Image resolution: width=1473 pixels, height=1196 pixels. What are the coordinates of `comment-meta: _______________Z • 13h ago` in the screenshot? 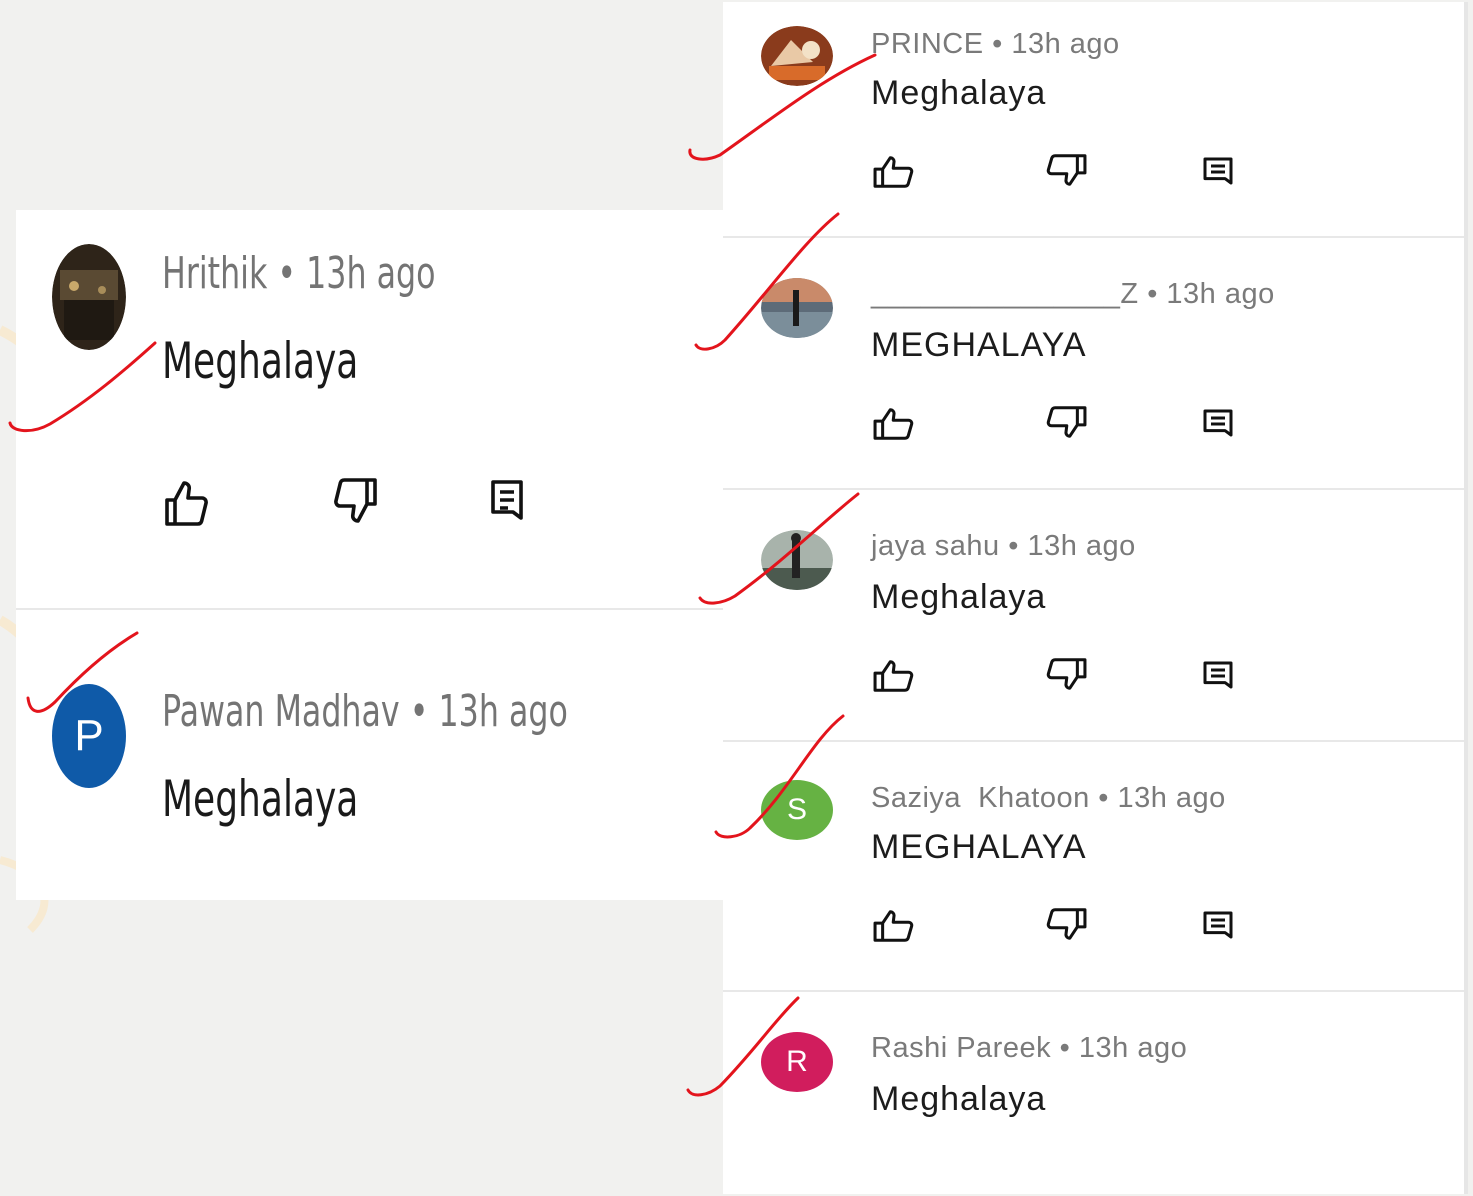 It's located at (1073, 294).